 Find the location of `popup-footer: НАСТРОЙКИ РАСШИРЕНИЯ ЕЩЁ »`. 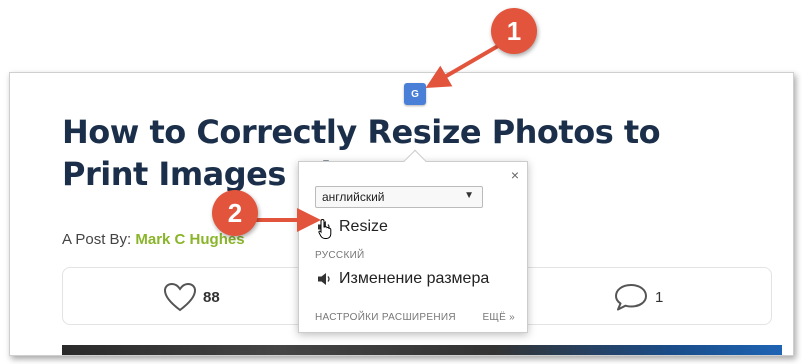

popup-footer: НАСТРОЙКИ РАСШИРЕНИЯ ЕЩЁ » is located at coordinates (415, 317).